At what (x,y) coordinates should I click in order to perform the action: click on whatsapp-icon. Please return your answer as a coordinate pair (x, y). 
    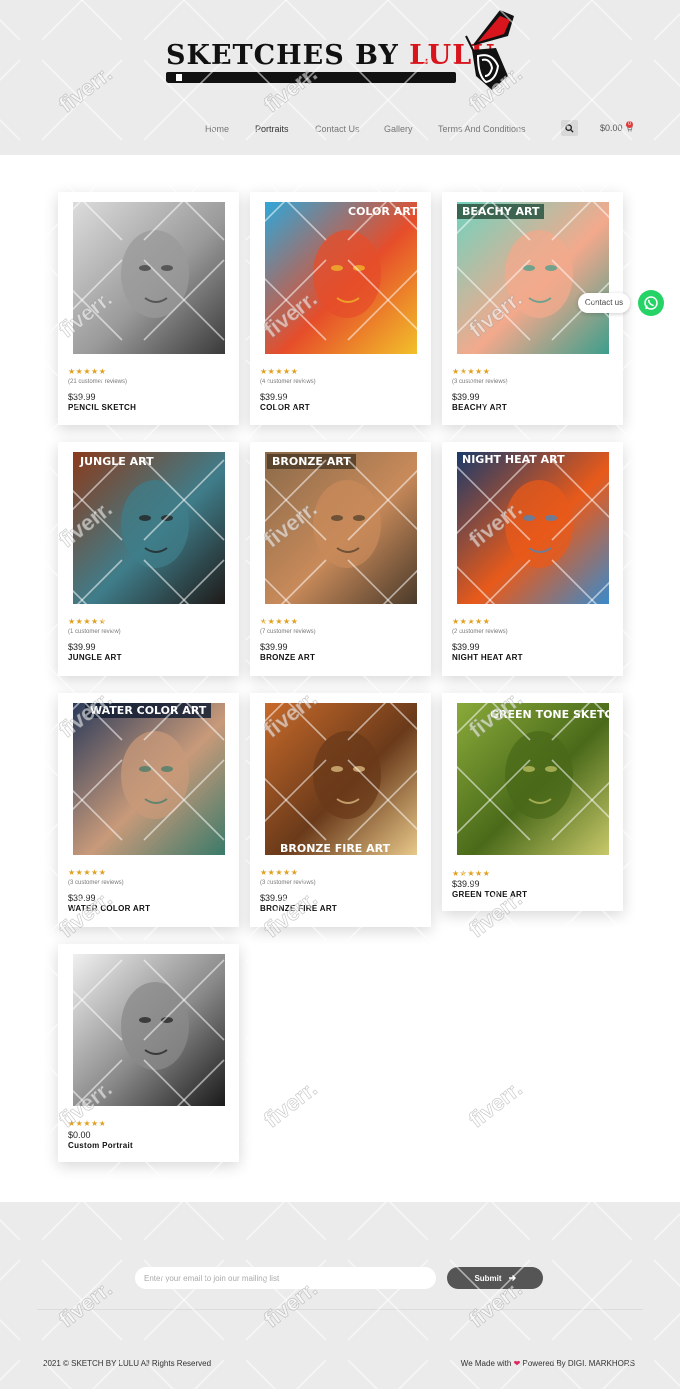
    Looking at the image, I should click on (651, 303).